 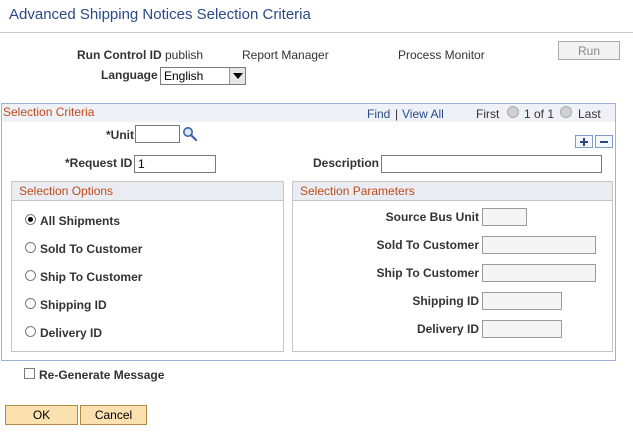 I want to click on radio-delivery-id, so click(x=30, y=331).